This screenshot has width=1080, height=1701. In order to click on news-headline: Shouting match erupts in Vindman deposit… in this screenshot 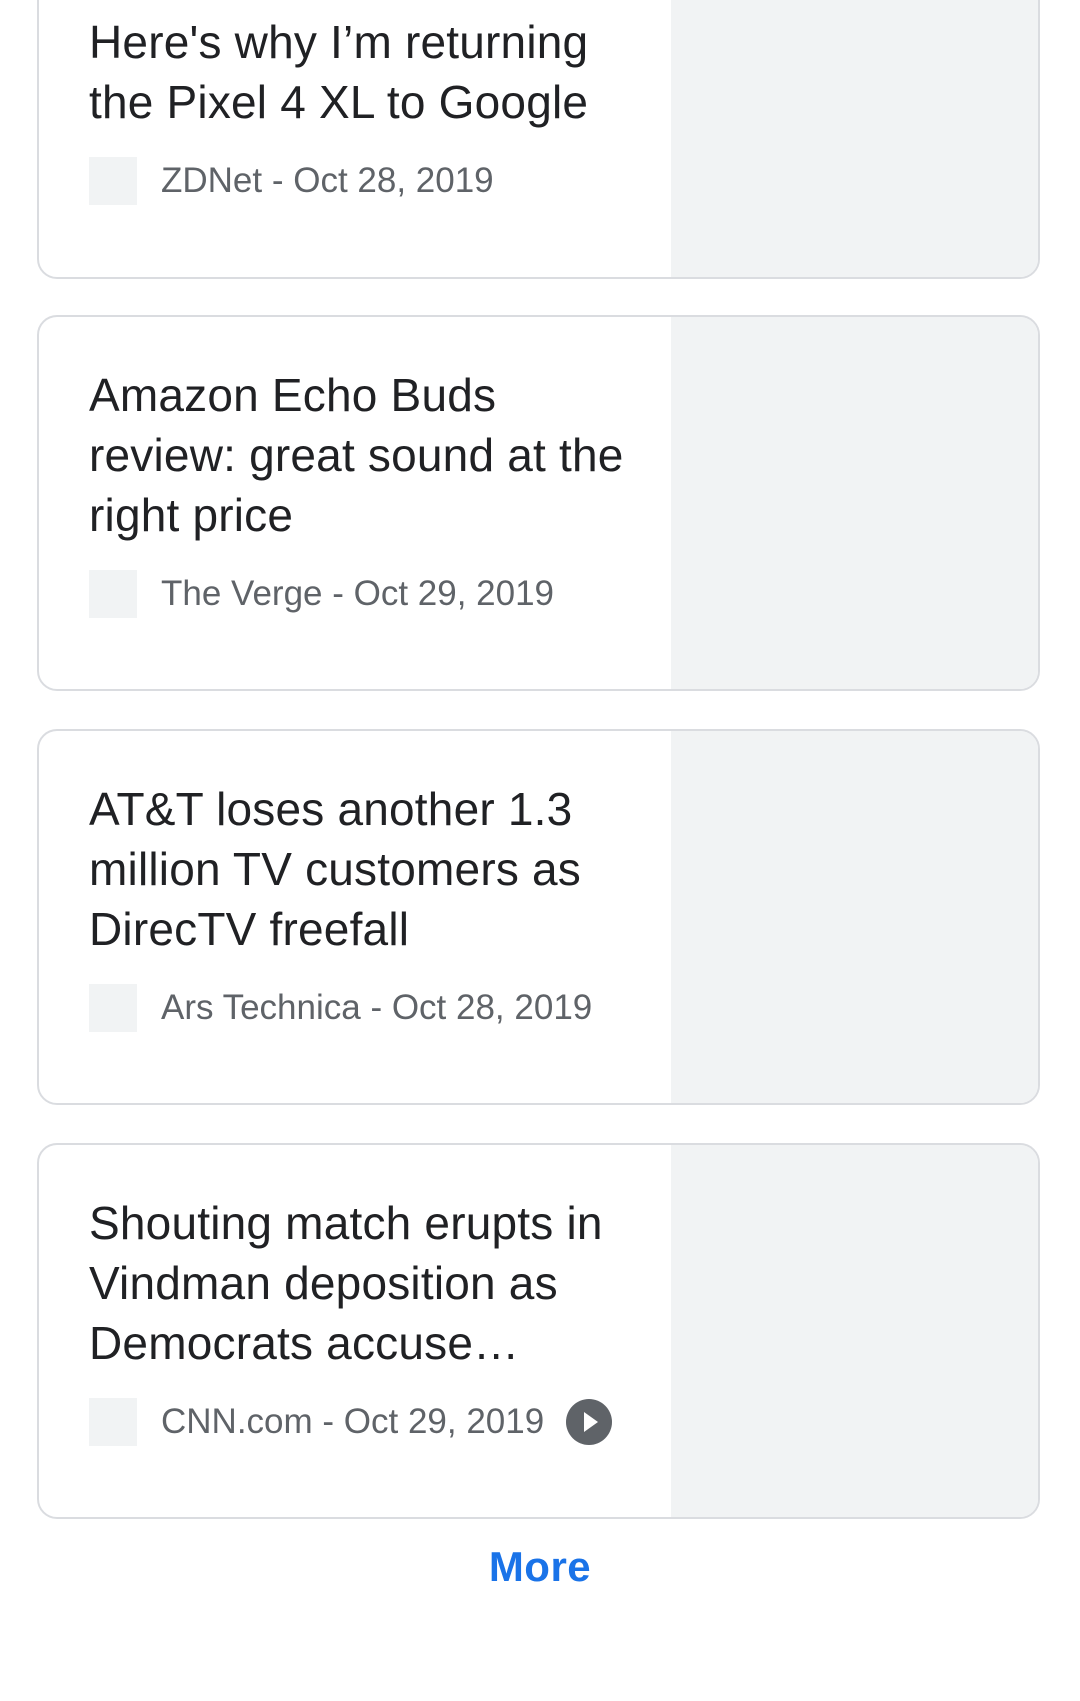, I will do `click(346, 1283)`.